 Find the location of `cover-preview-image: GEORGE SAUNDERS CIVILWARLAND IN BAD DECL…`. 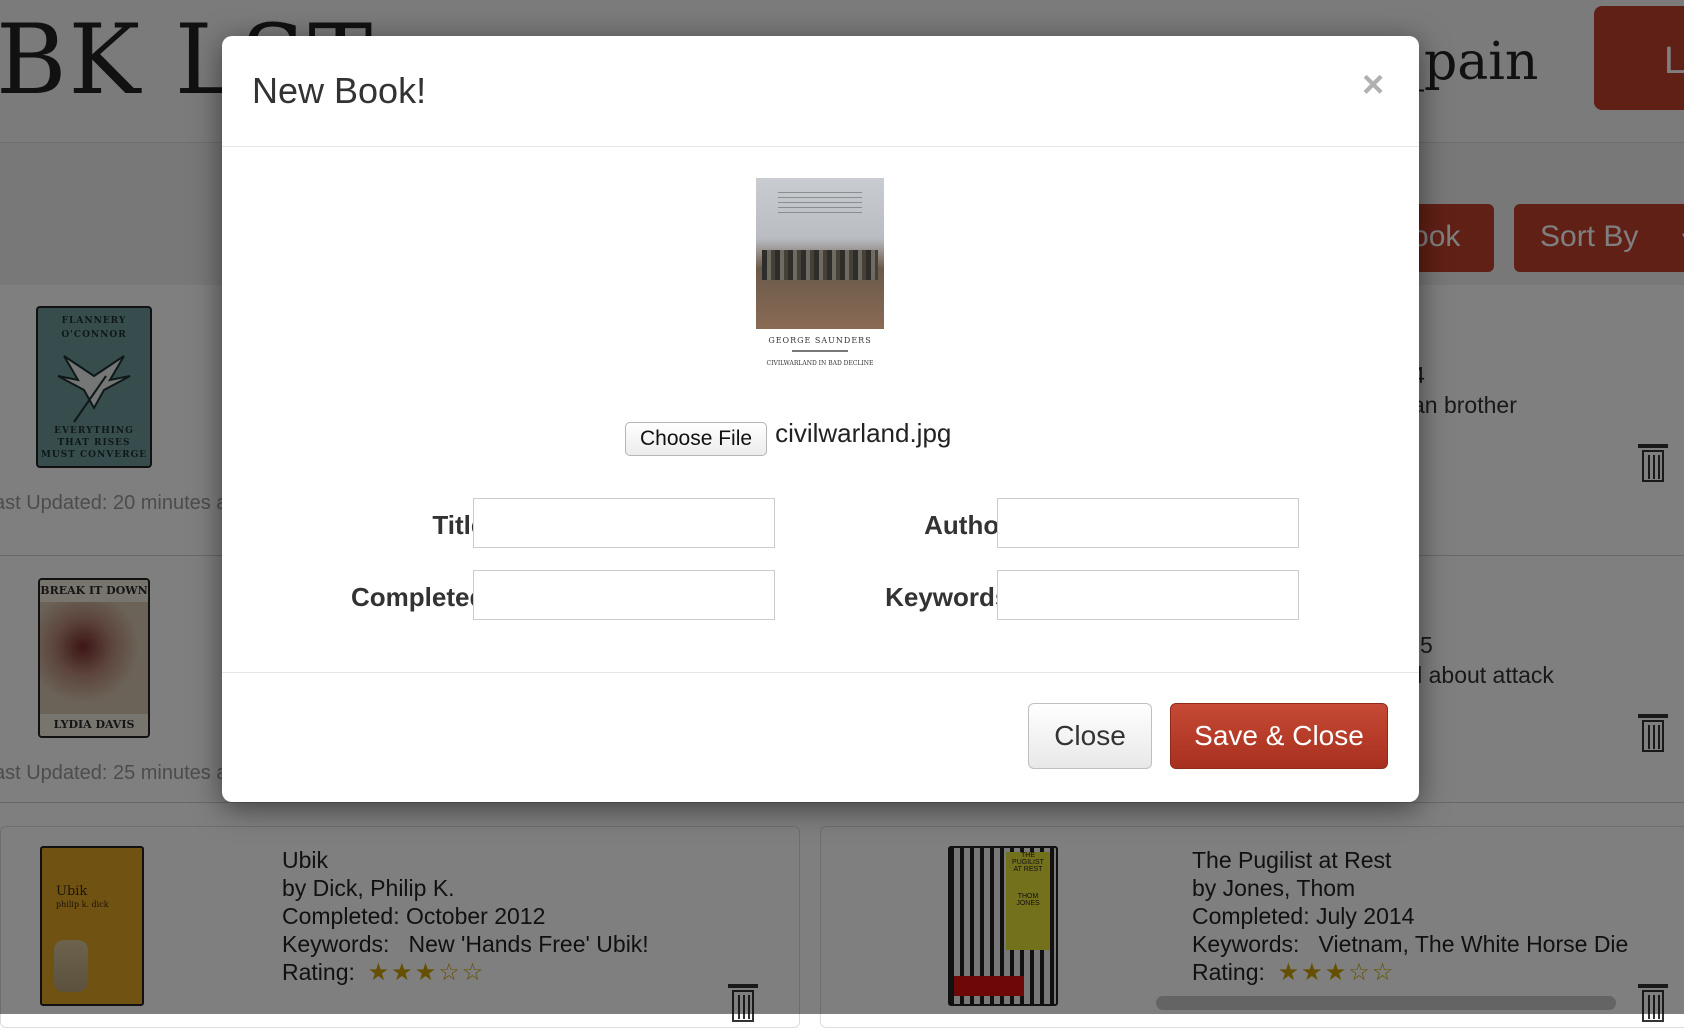

cover-preview-image: GEORGE SAUNDERS CIVILWARLAND IN BAD DECL… is located at coordinates (820, 276).